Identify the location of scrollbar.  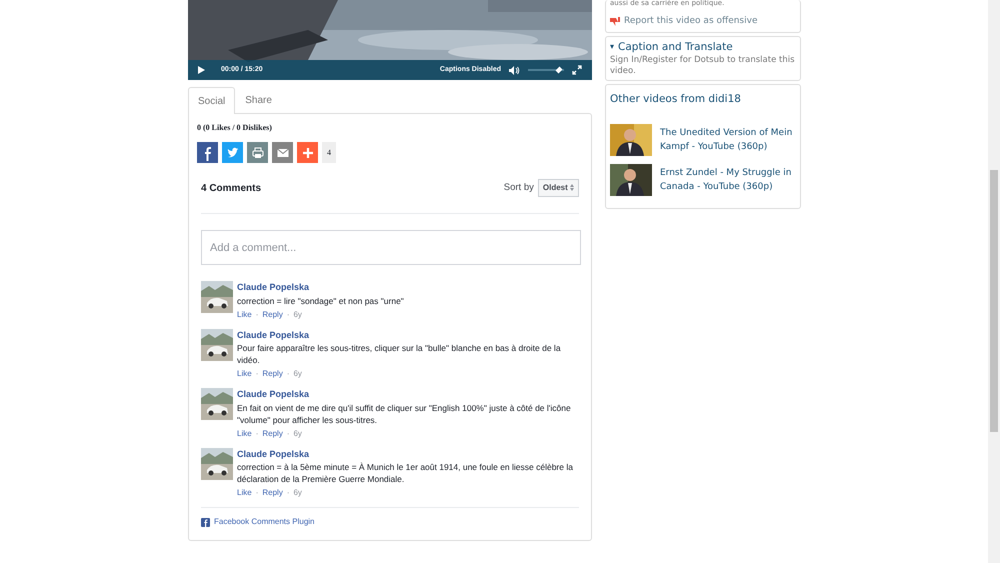
(994, 281).